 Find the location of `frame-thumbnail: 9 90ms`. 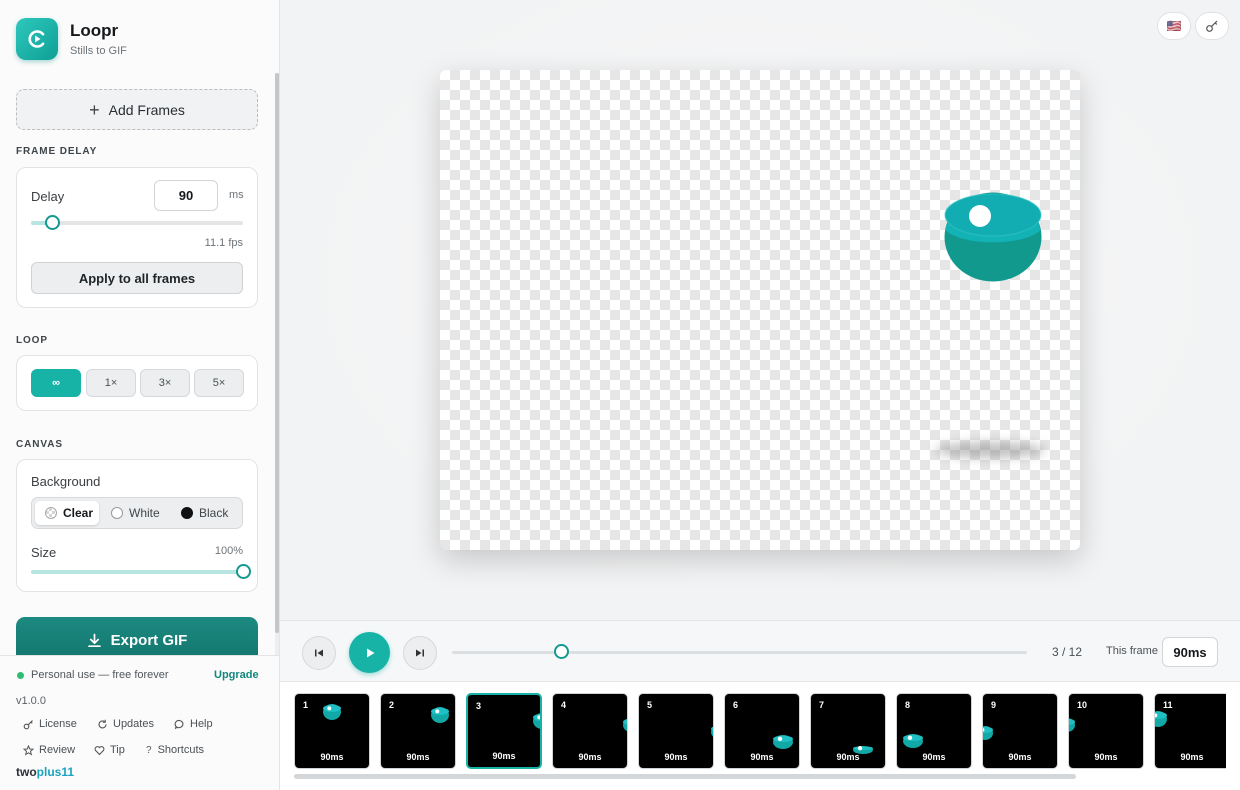

frame-thumbnail: 9 90ms is located at coordinates (1020, 731).